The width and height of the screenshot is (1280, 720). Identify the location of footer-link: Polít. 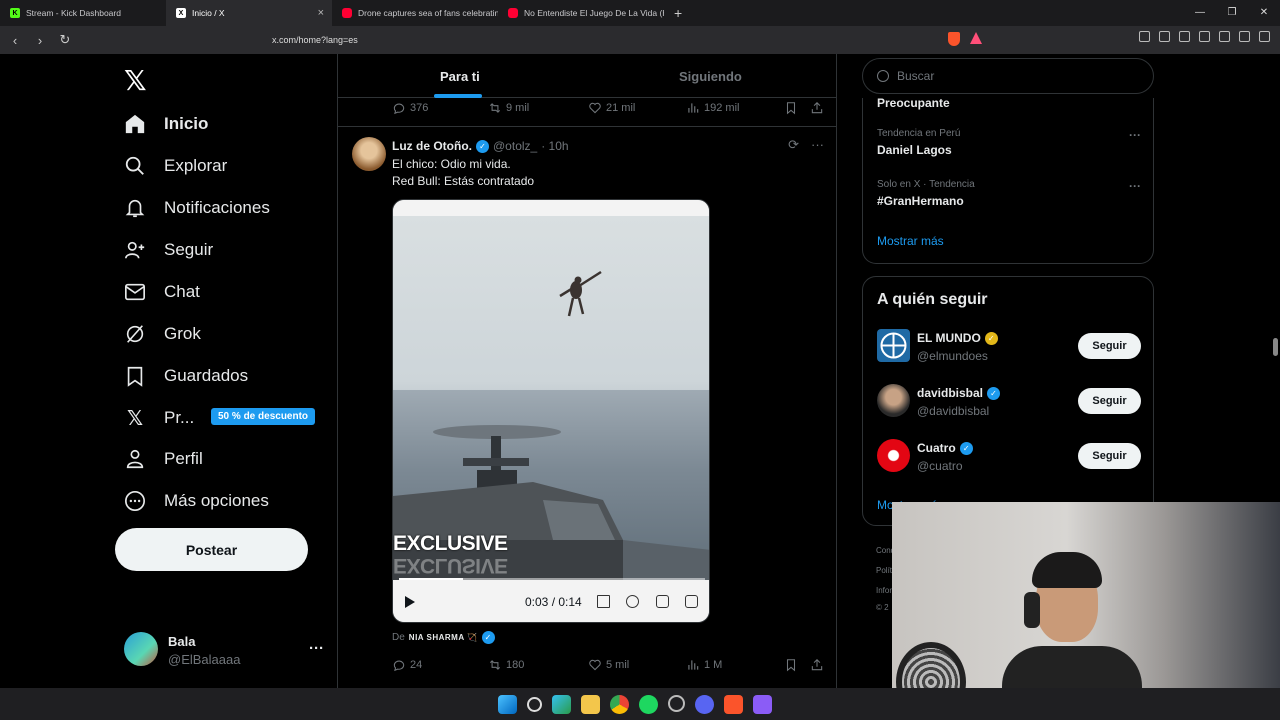
(884, 570).